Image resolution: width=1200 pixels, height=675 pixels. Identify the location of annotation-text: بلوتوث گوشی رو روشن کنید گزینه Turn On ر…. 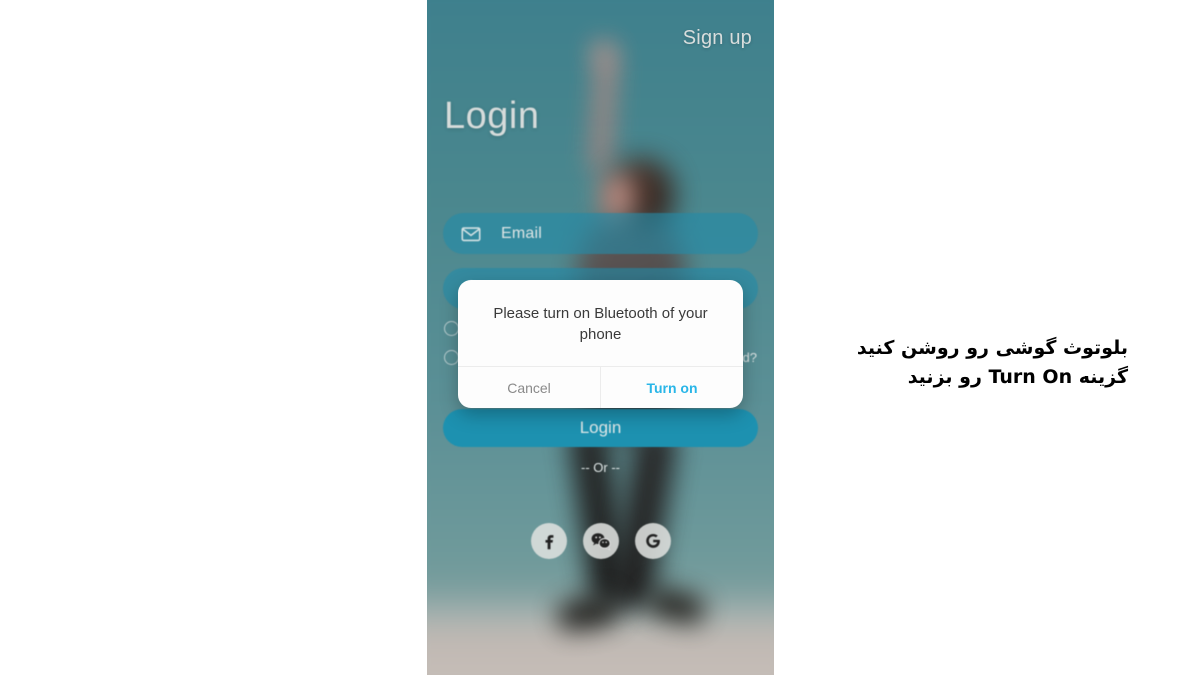
(978, 363).